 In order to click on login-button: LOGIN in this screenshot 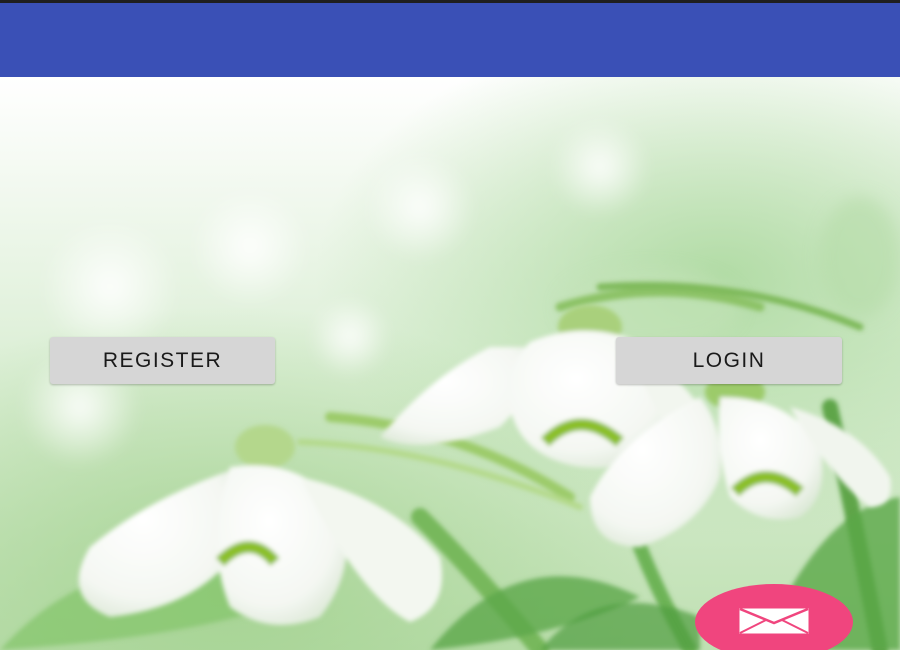, I will do `click(729, 360)`.